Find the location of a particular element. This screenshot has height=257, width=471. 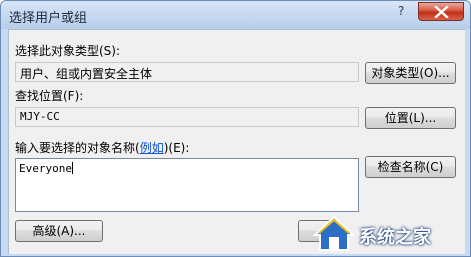

title-bar: 选择用户或组 ? is located at coordinates (235, 15).